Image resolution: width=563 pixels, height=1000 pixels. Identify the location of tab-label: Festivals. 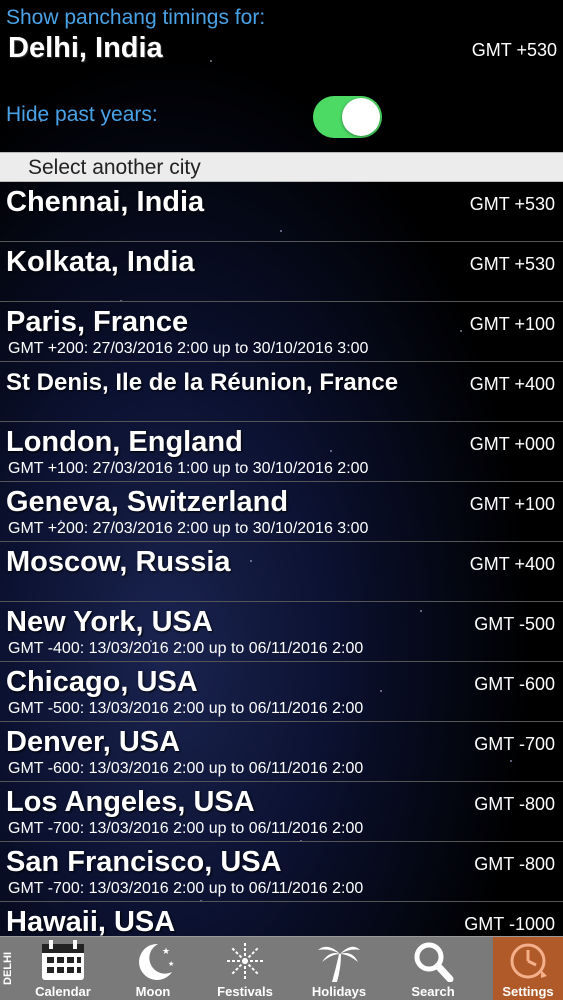
(245, 991).